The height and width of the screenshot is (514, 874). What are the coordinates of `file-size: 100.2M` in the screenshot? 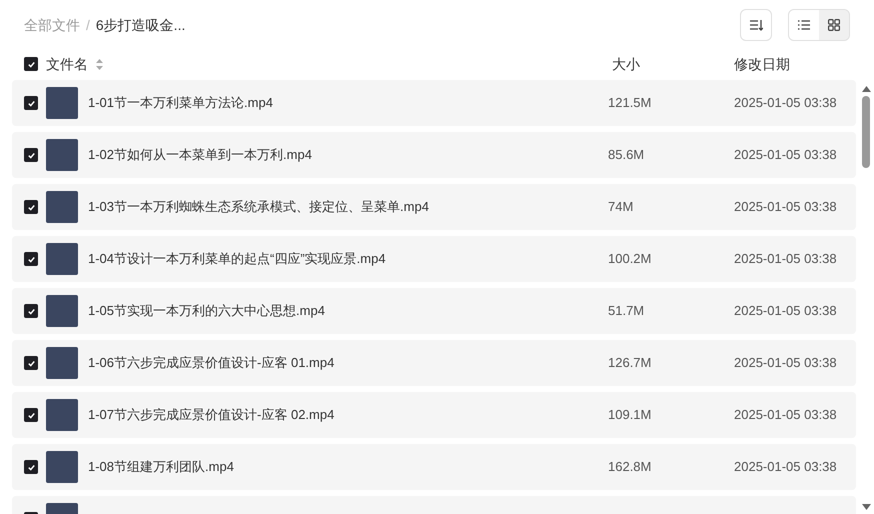 It's located at (630, 259).